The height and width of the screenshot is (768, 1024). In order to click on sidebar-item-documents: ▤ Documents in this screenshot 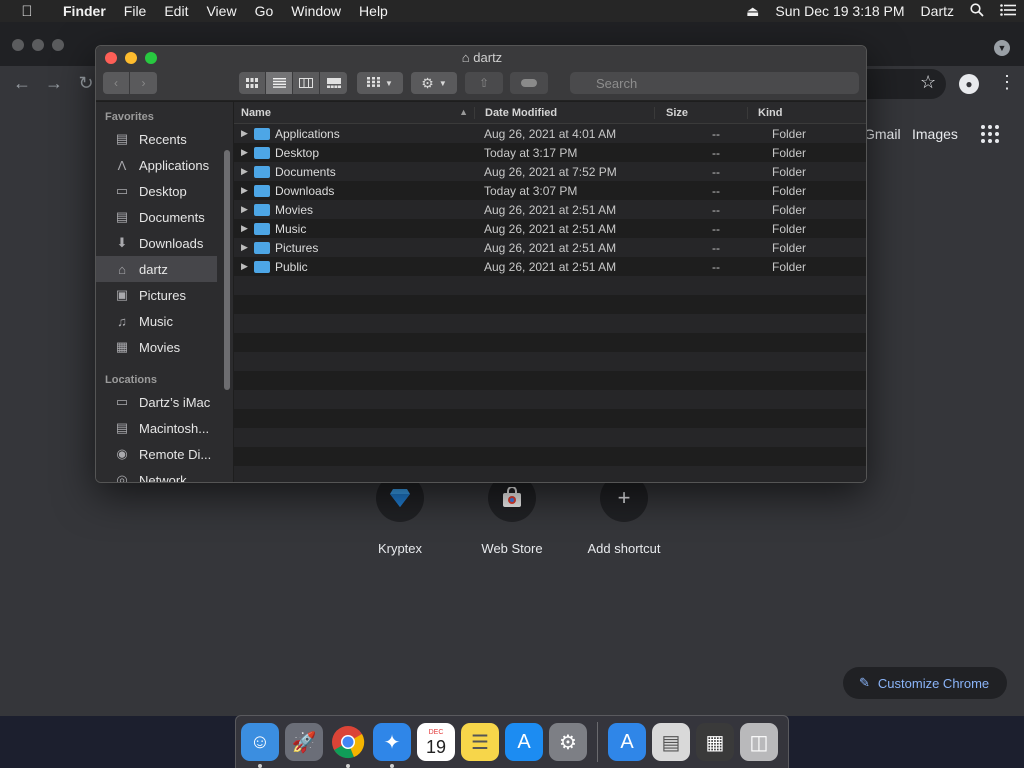, I will do `click(164, 217)`.